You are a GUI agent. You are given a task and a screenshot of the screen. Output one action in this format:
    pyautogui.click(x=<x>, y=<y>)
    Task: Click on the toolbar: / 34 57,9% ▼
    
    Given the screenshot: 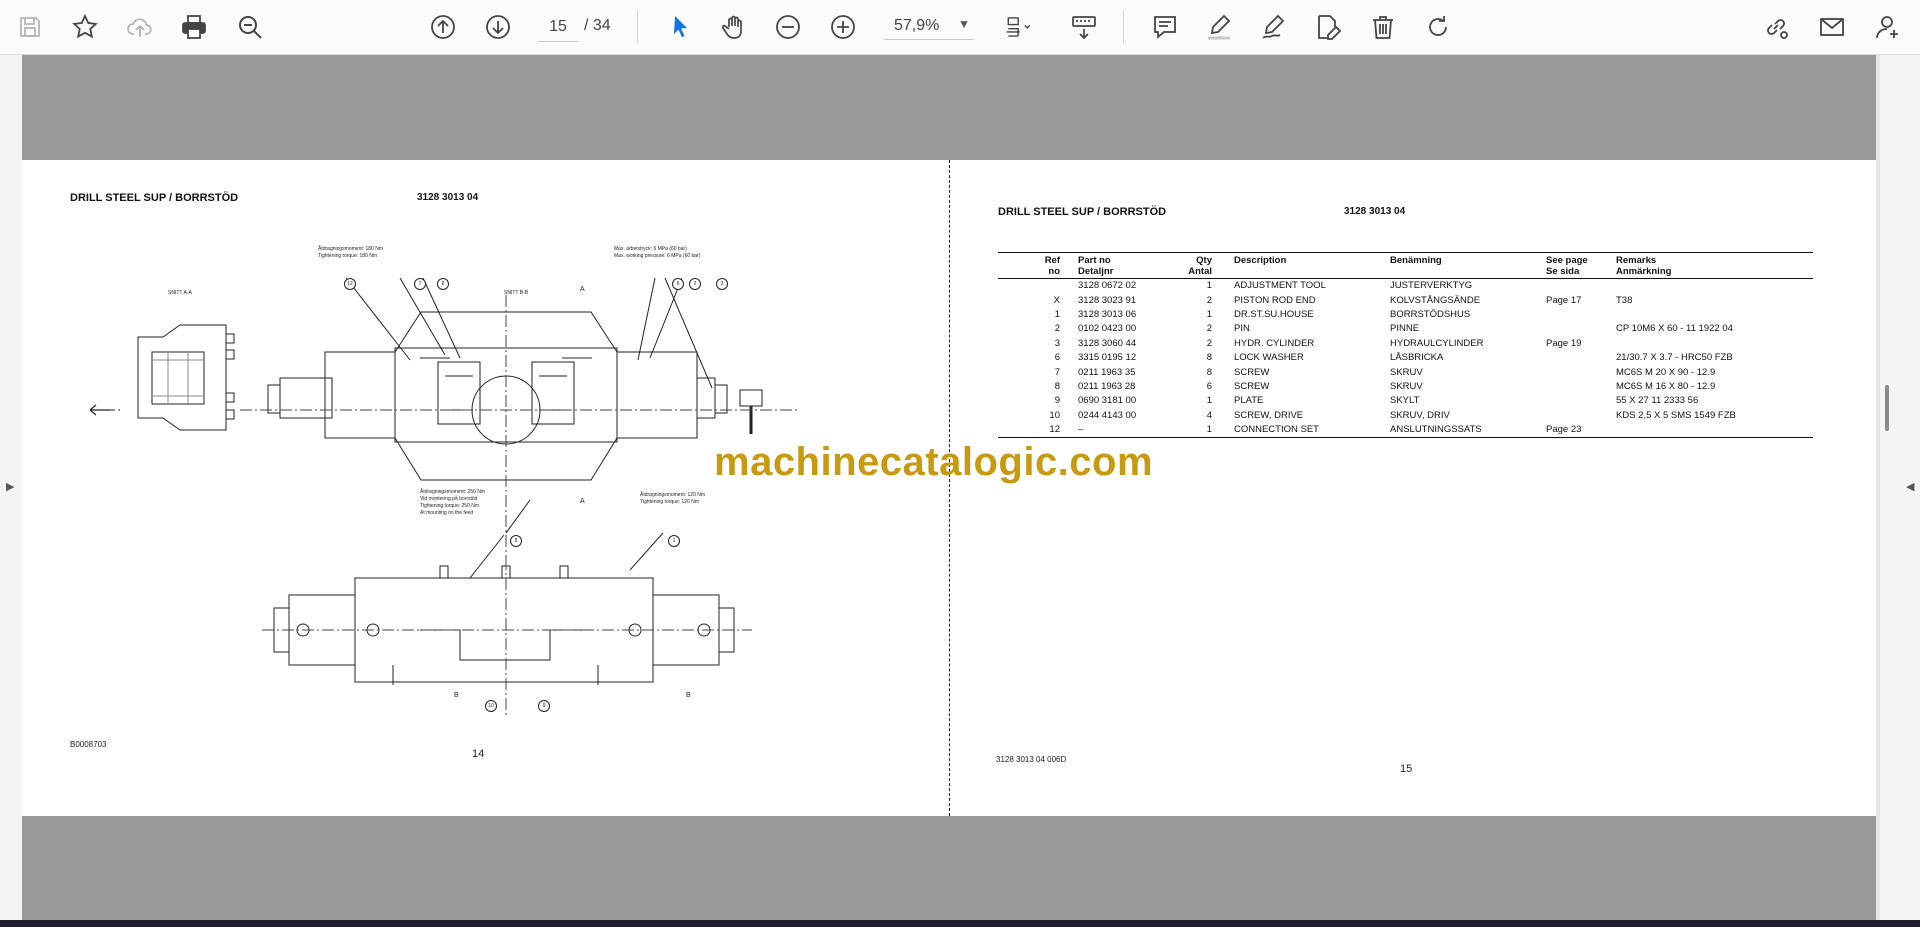 What is the action you would take?
    pyautogui.click(x=960, y=27)
    